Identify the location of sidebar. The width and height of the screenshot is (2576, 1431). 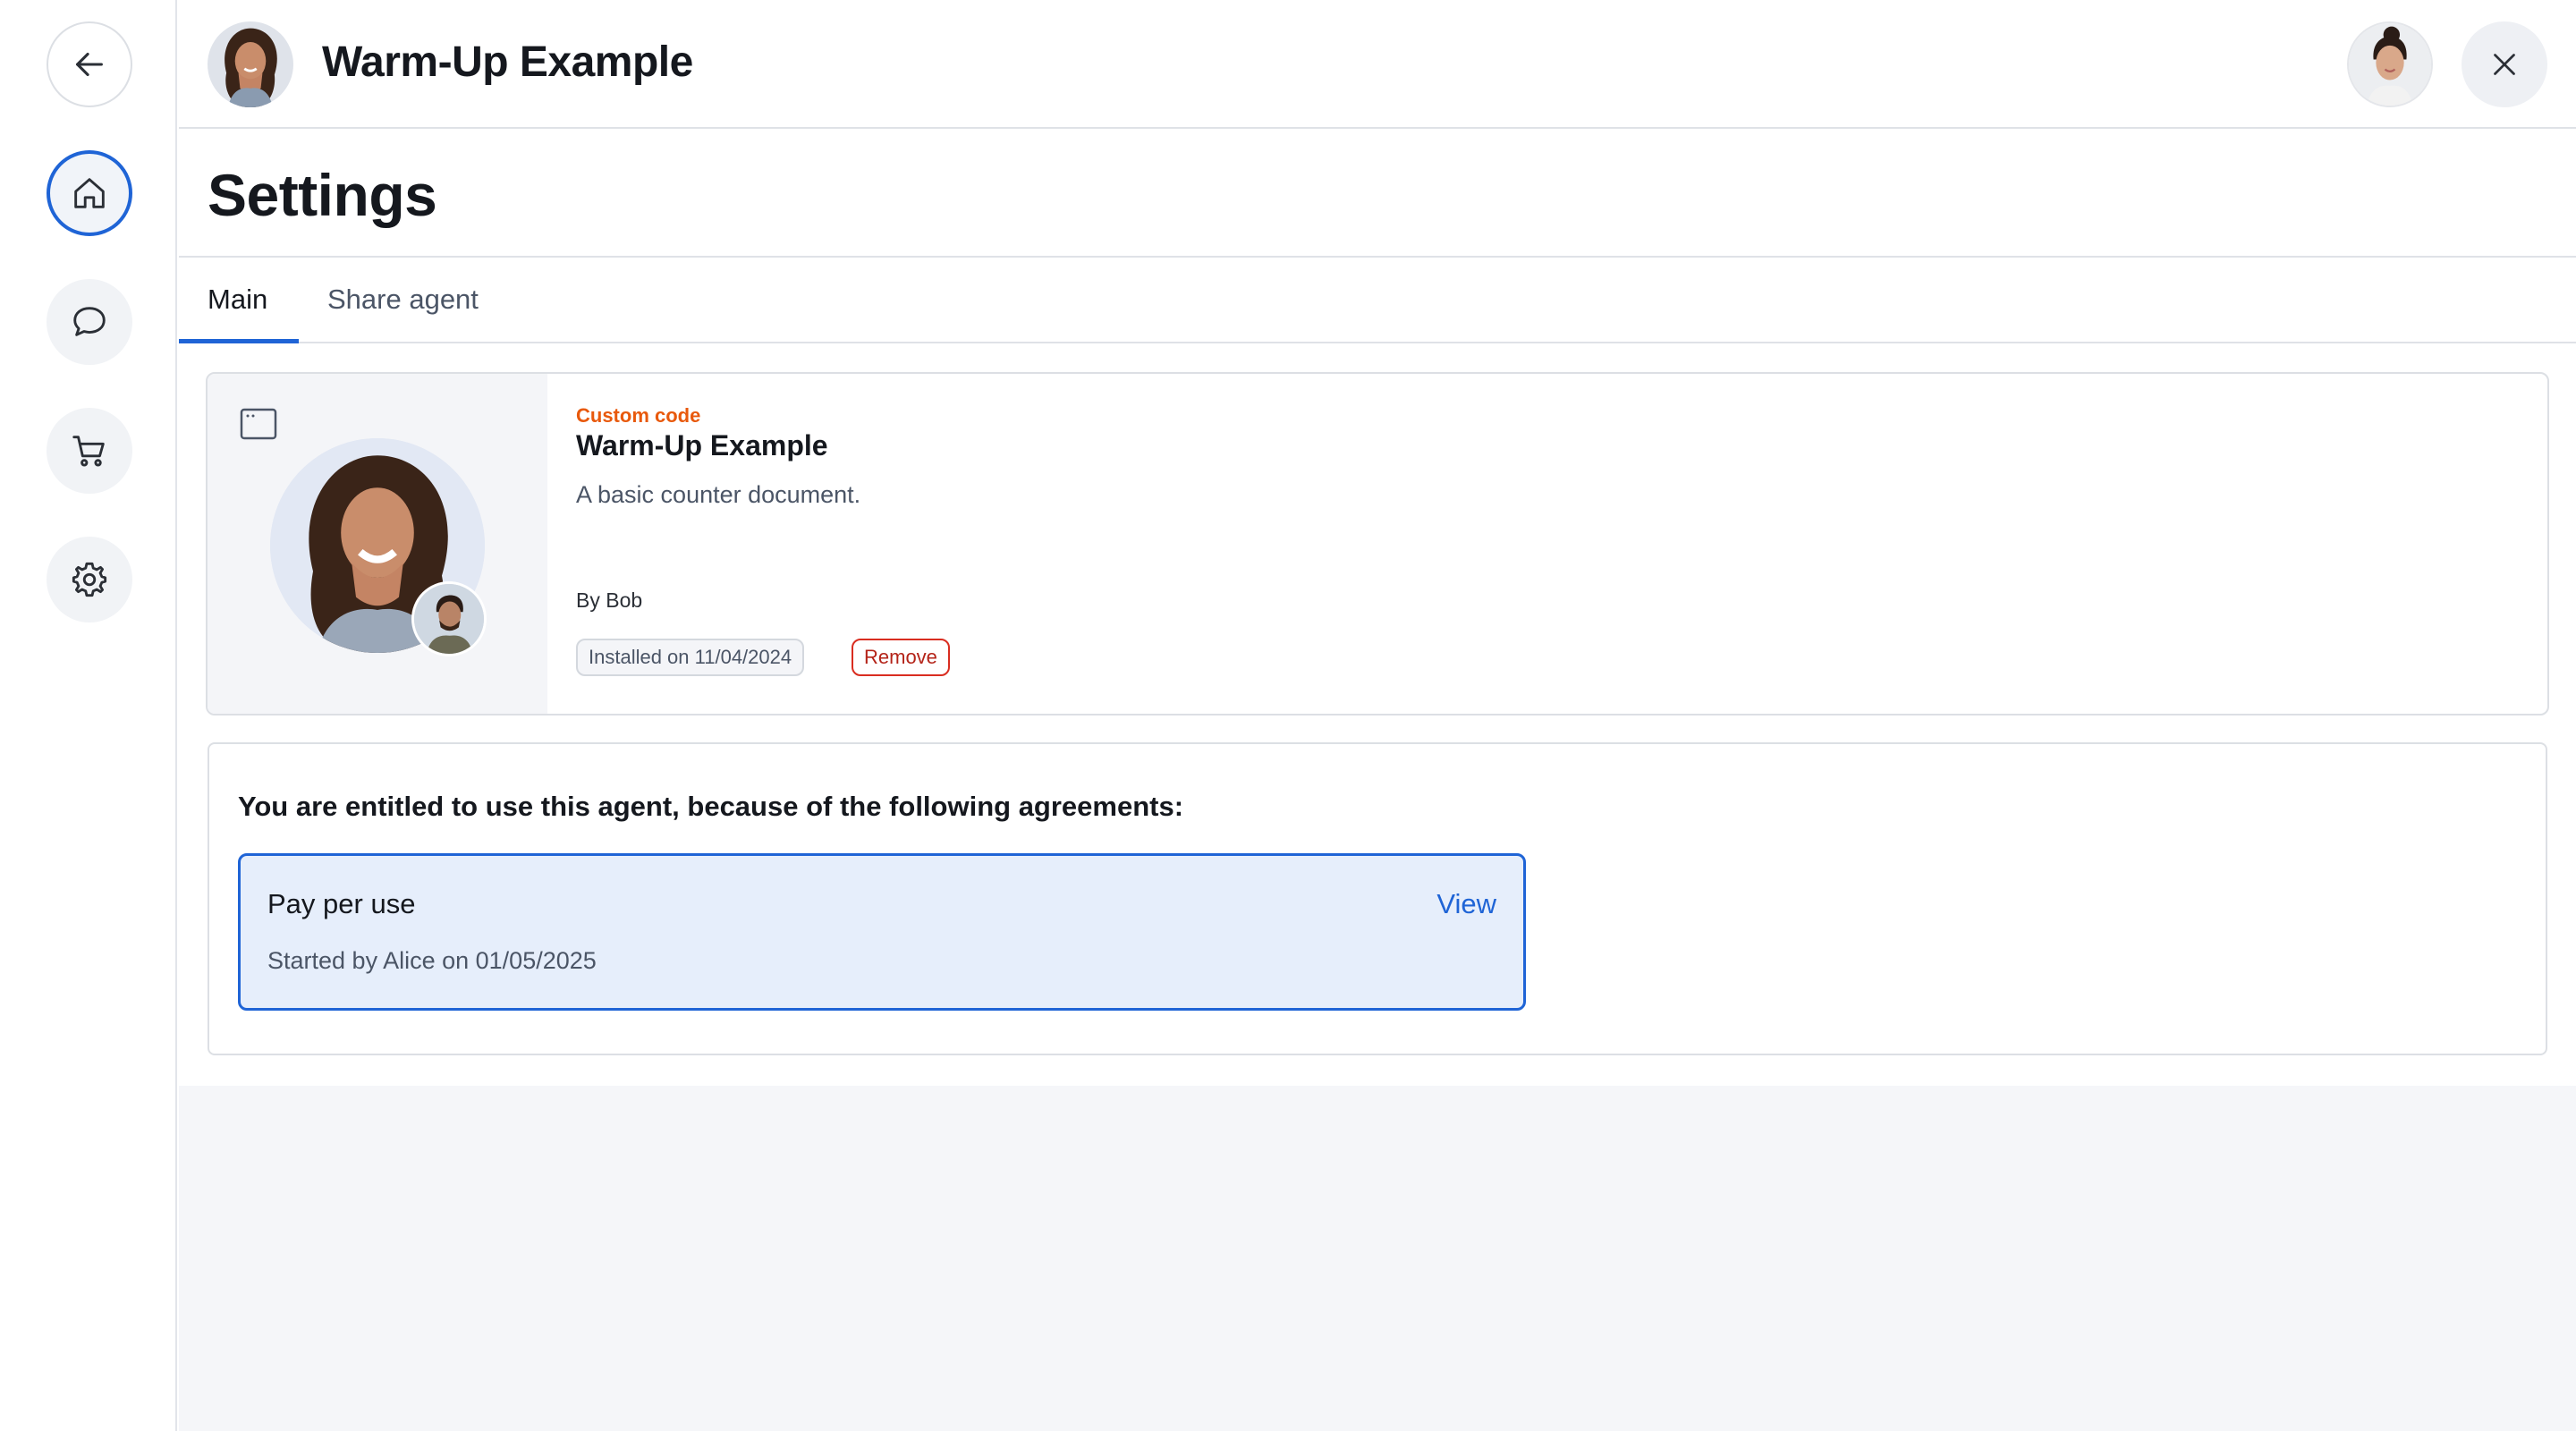
(88, 716).